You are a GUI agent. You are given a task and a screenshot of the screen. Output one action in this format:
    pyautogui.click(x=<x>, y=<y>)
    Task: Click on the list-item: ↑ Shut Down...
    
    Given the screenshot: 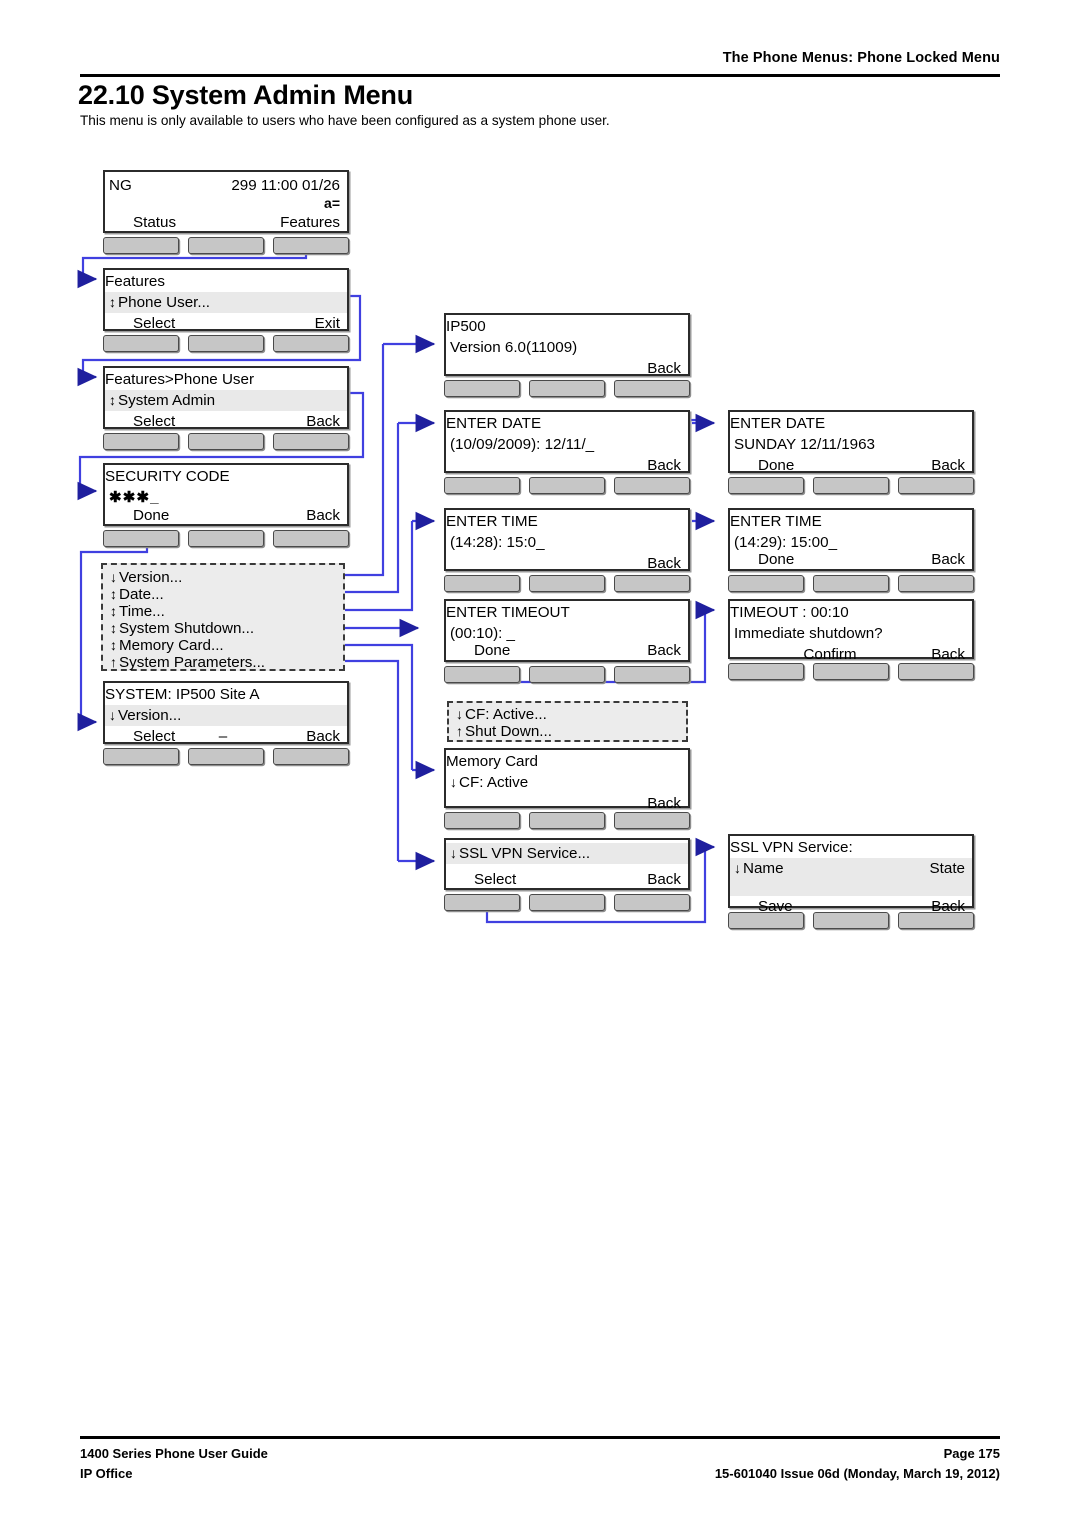 What is the action you would take?
    pyautogui.click(x=569, y=731)
    